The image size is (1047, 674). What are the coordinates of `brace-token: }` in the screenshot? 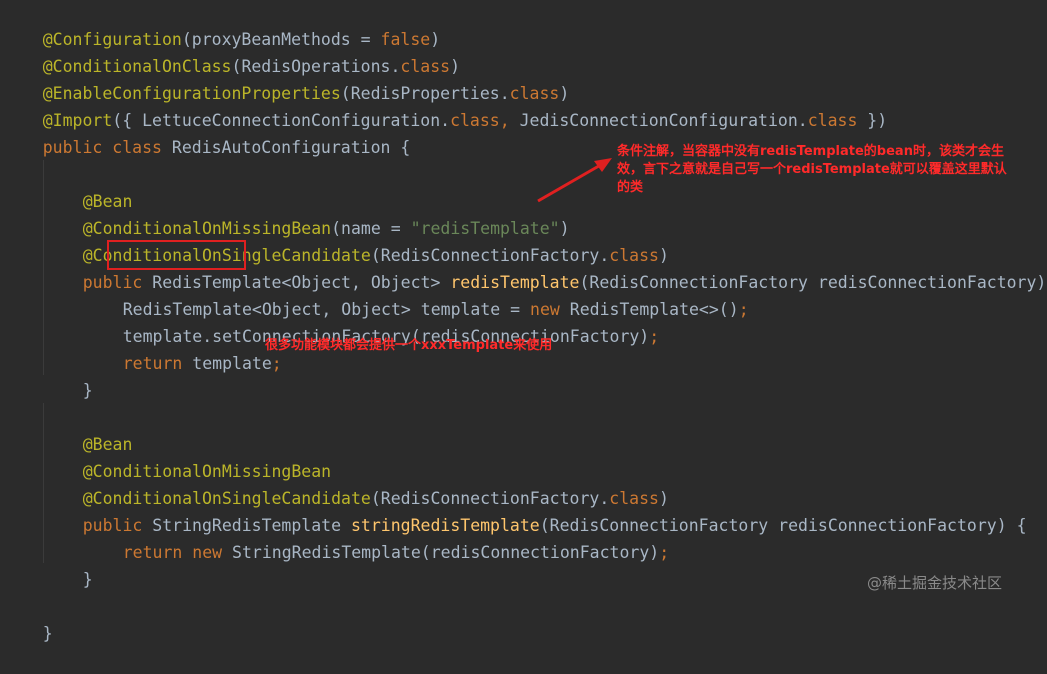 It's located at (47, 633).